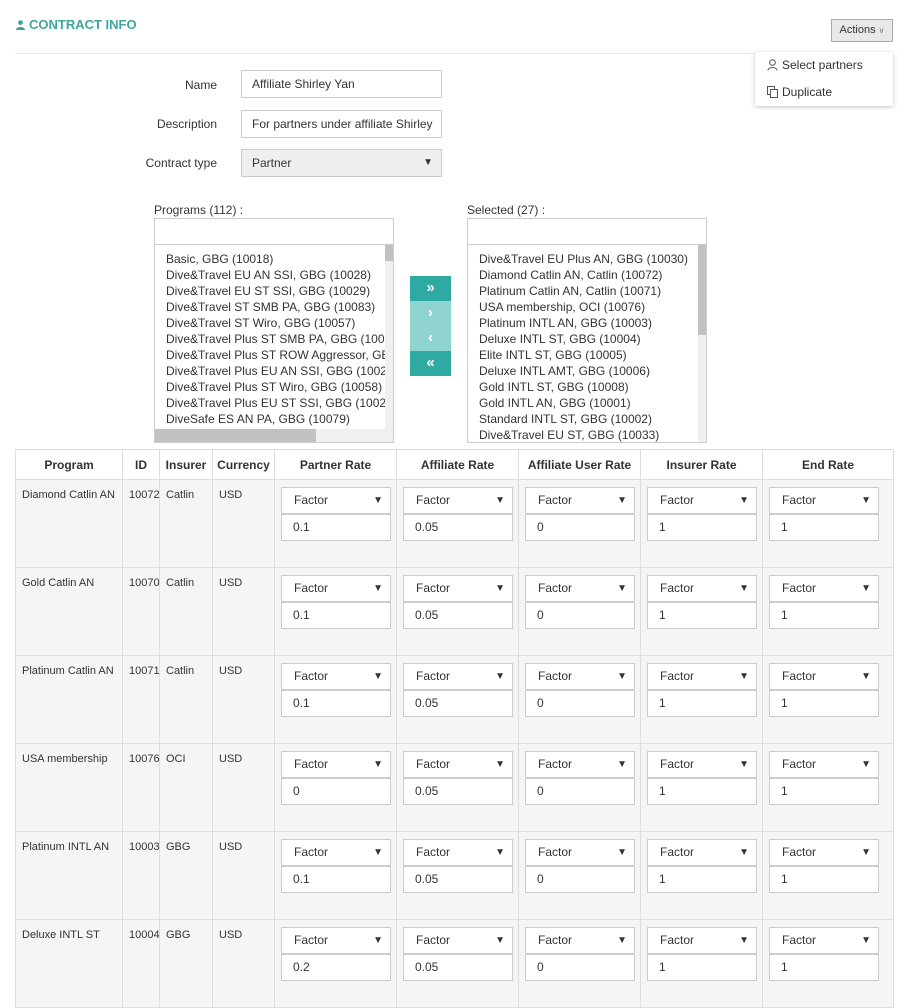  What do you see at coordinates (430, 288) in the screenshot?
I see `move-all-right-button: »` at bounding box center [430, 288].